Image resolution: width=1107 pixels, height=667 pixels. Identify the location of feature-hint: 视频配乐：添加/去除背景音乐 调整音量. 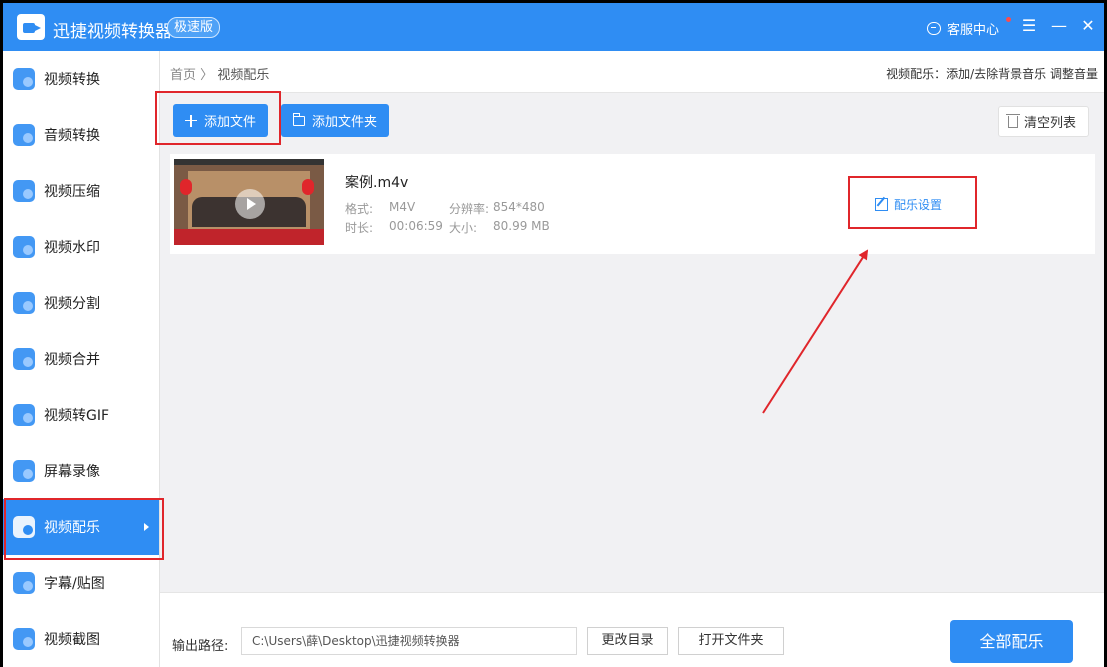
(992, 74).